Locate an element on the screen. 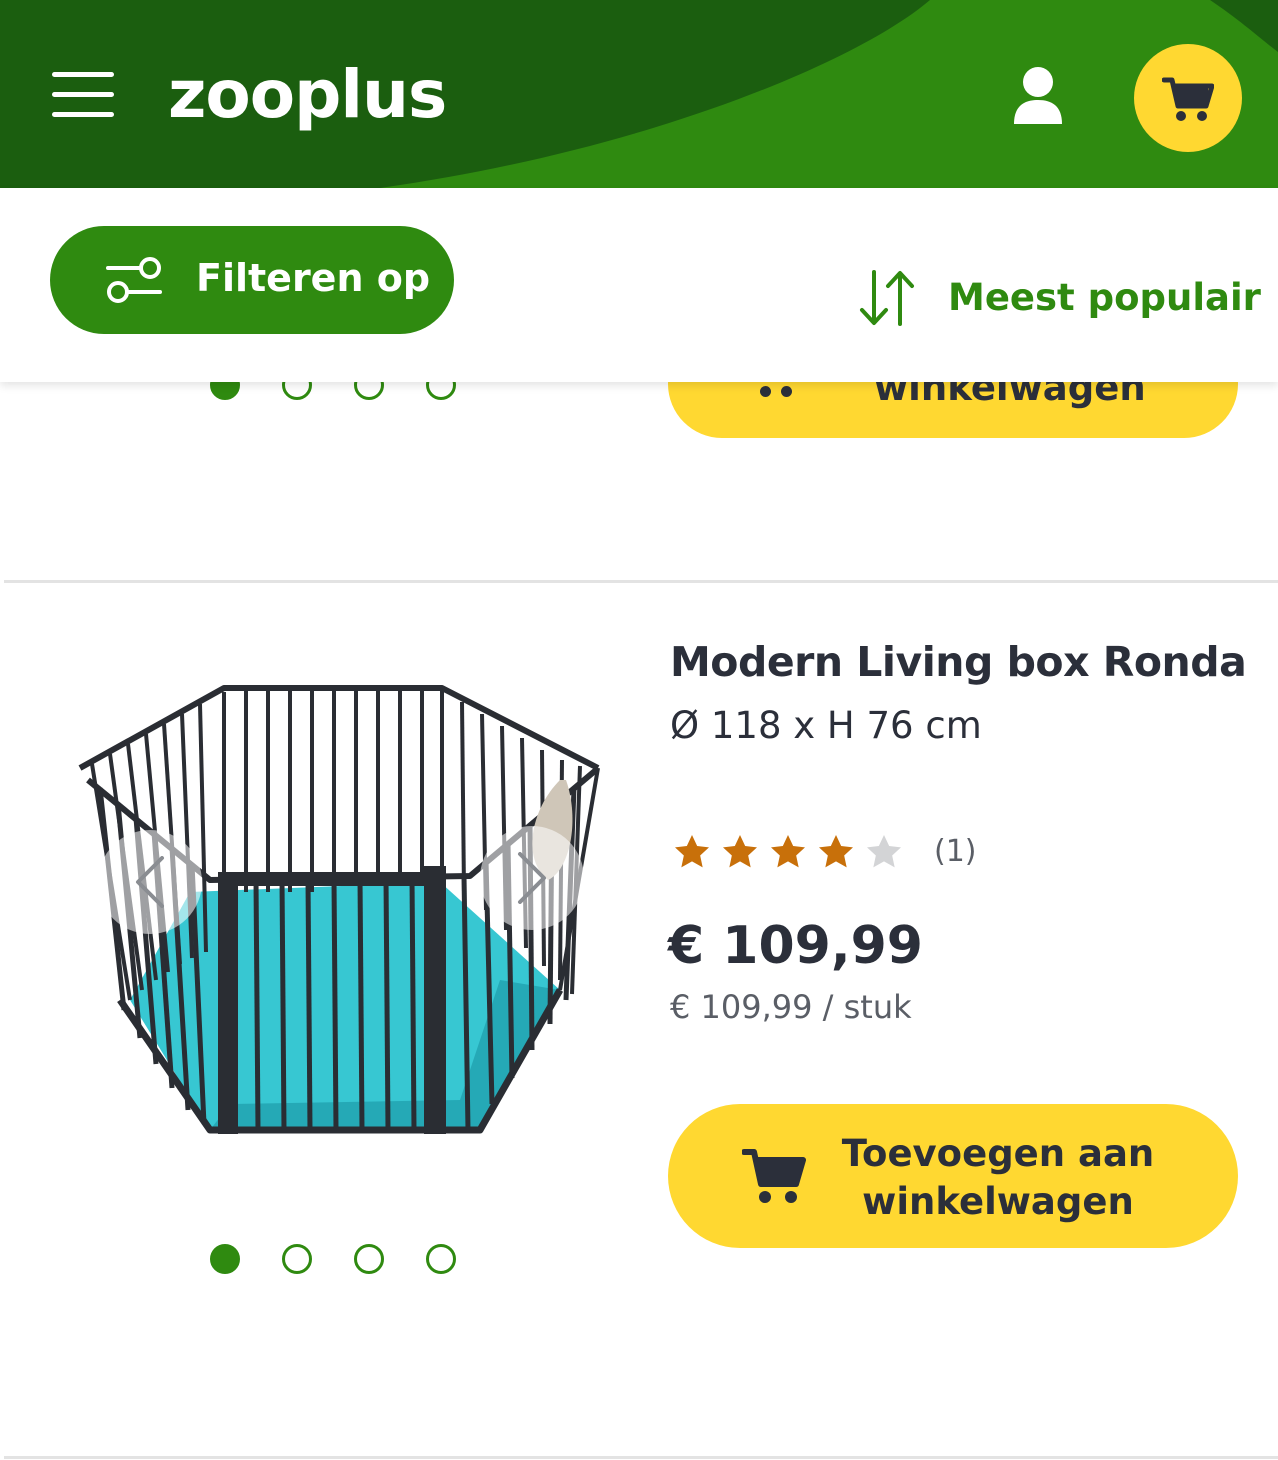 This screenshot has height=1460, width=1278. hamburger-menu-icon is located at coordinates (83, 94).